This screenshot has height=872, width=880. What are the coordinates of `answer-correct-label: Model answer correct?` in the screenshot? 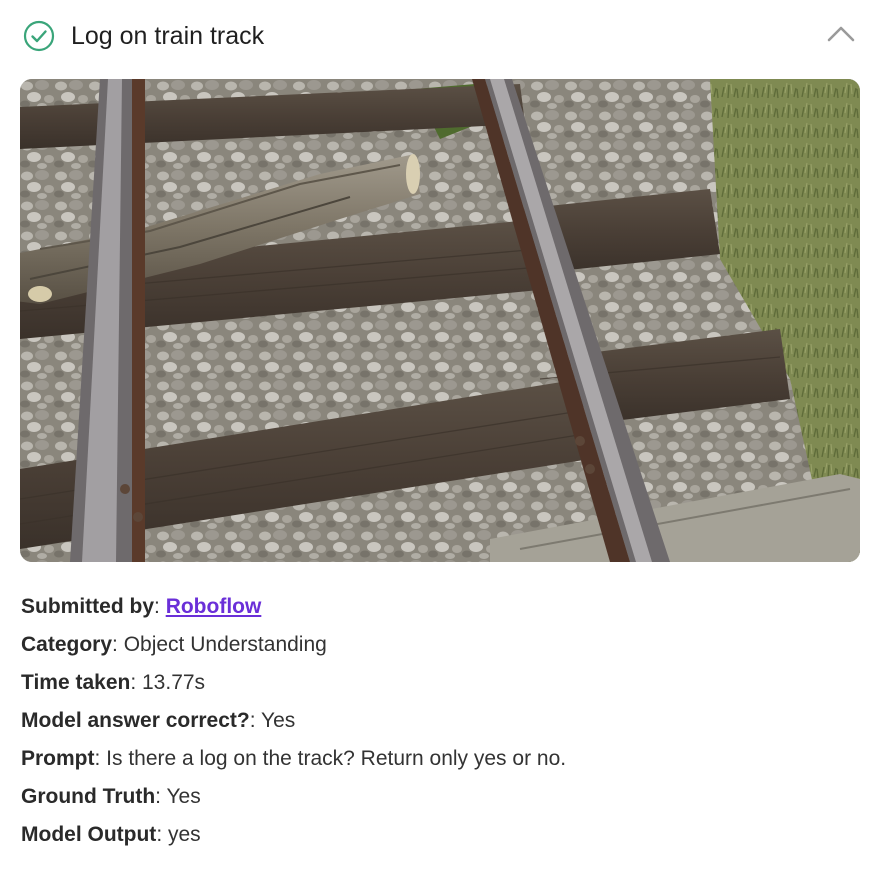 It's located at (135, 720).